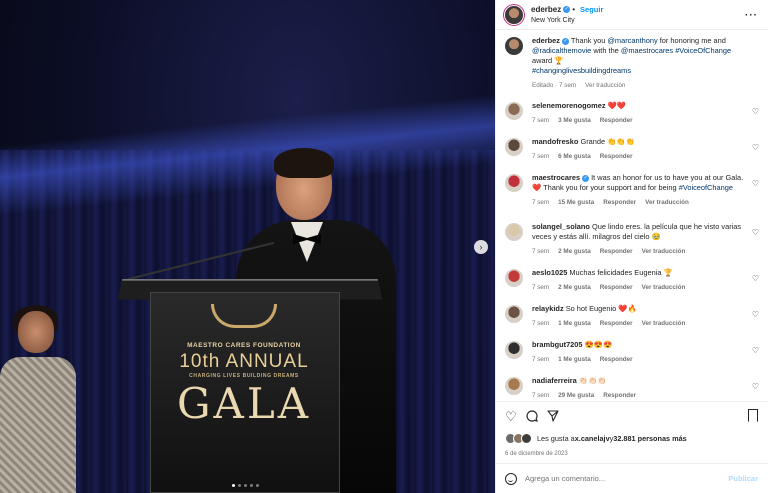  I want to click on comment-likes: 29 Me gusta, so click(576, 396).